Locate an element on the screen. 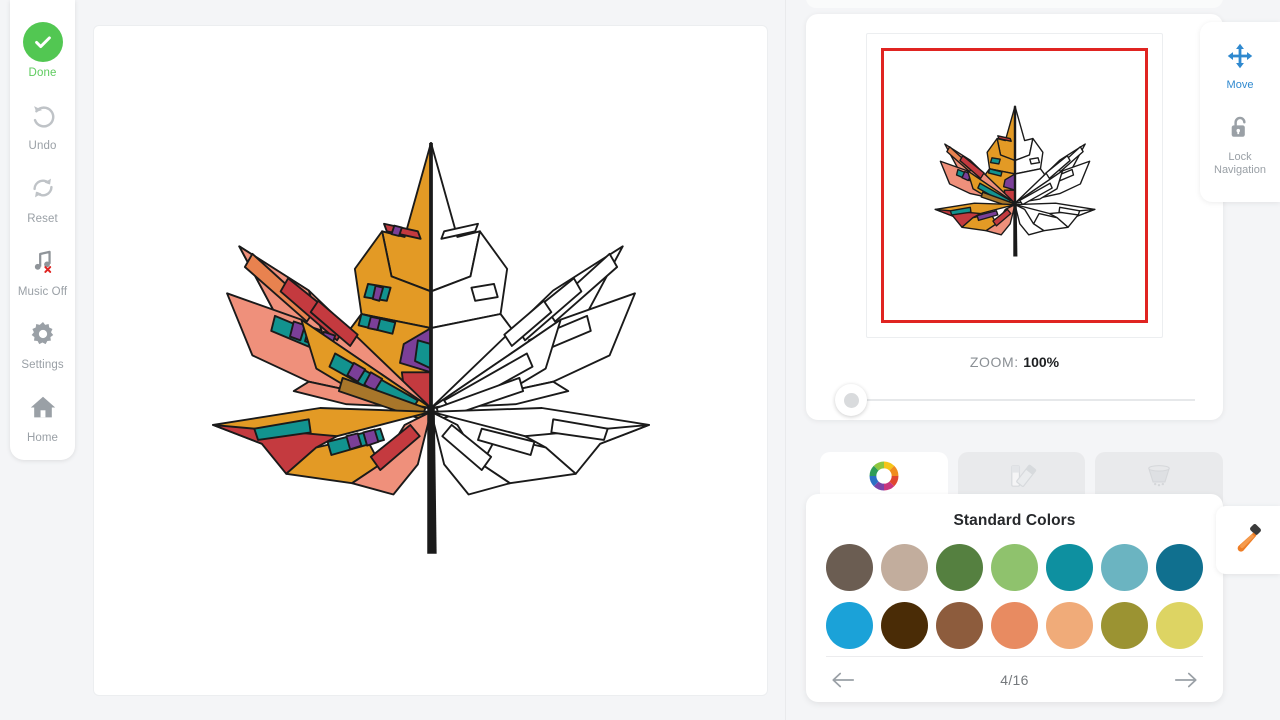 The height and width of the screenshot is (720, 1280). check-circle-icon is located at coordinates (42, 42).